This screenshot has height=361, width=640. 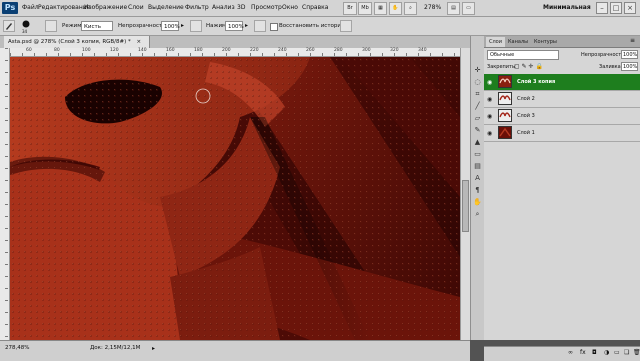 I want to click on zoom-tool-icon: ⌕, so click(x=477, y=214).